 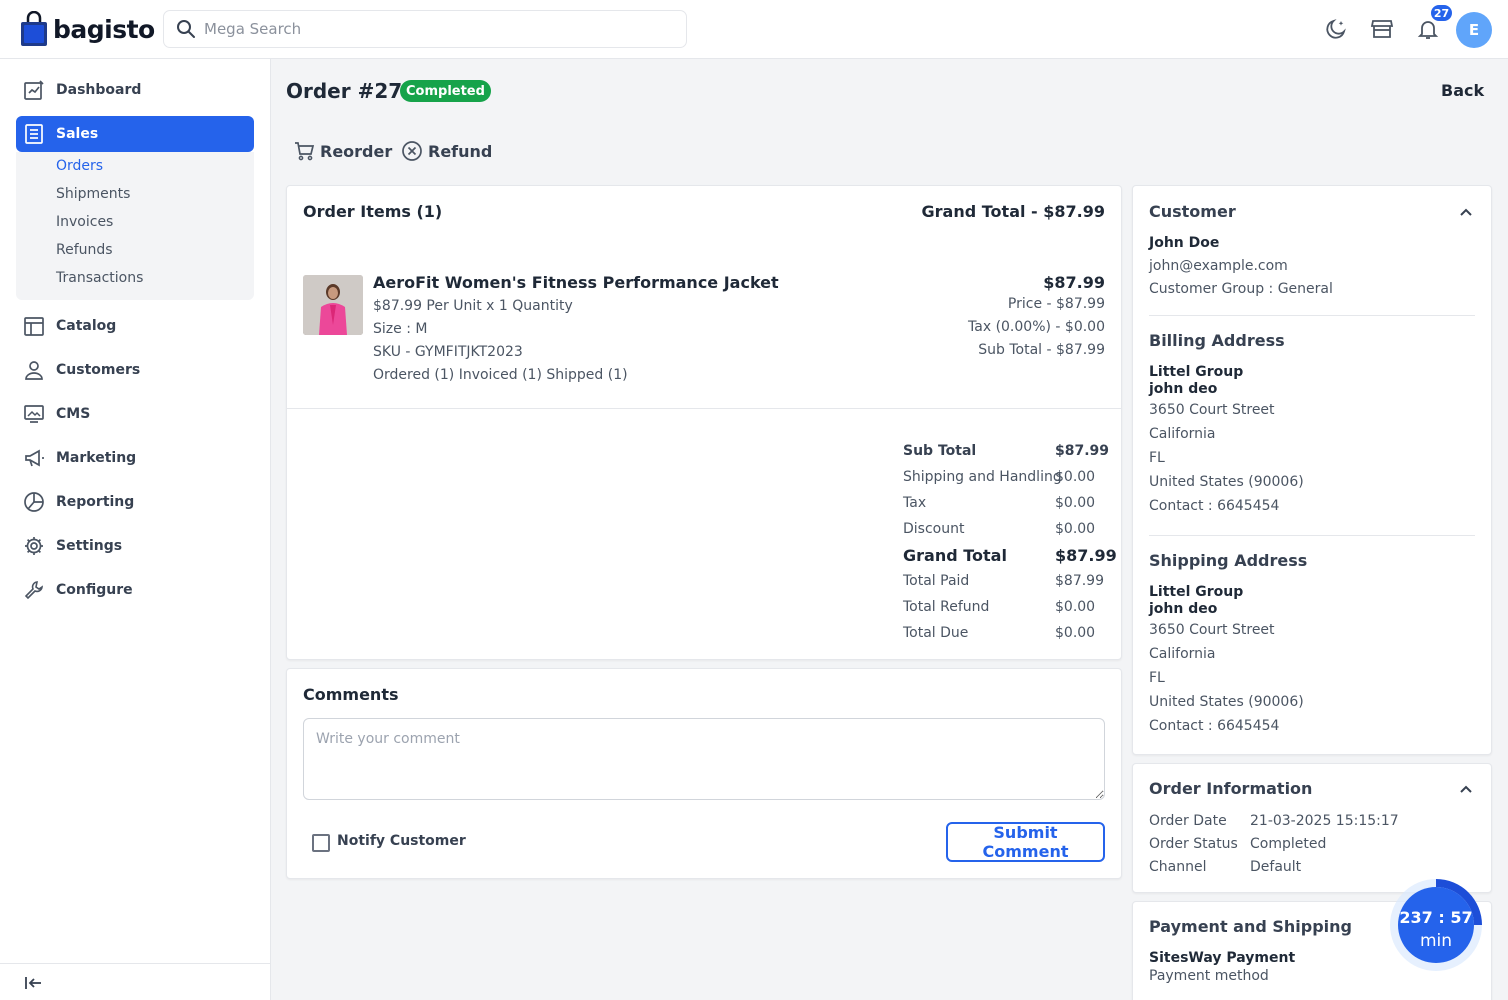 What do you see at coordinates (1025, 842) in the screenshot?
I see `submit-comment-button: Submit Comment` at bounding box center [1025, 842].